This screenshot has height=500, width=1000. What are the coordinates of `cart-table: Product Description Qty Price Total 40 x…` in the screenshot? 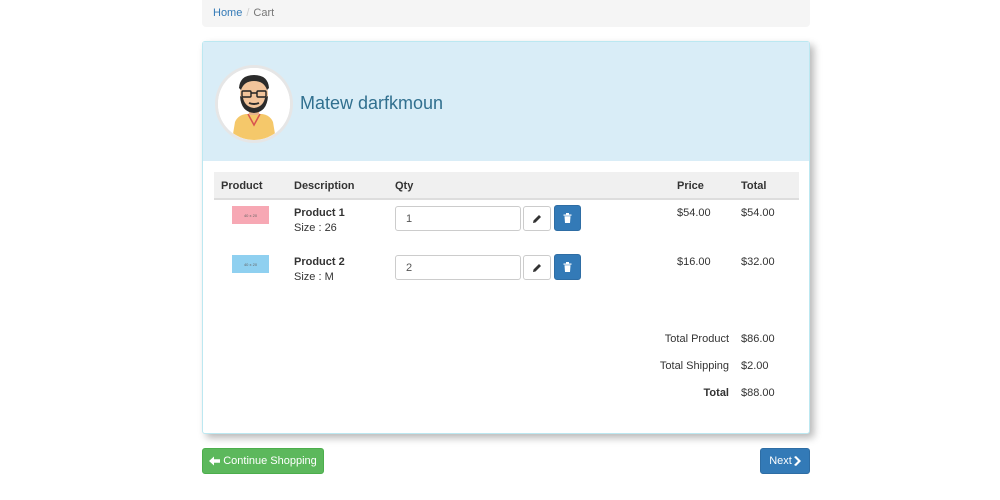 It's located at (506, 235).